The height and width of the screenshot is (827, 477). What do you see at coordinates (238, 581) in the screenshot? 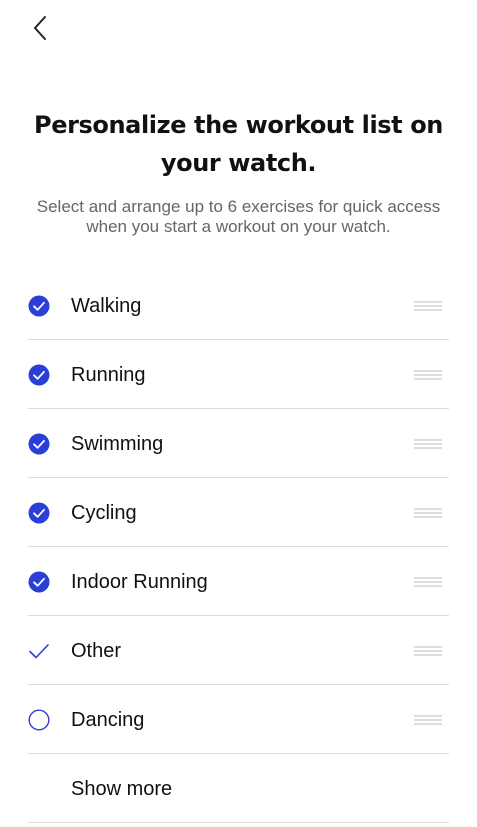
I see `workout-row-indoor-running: Indoor Running` at bounding box center [238, 581].